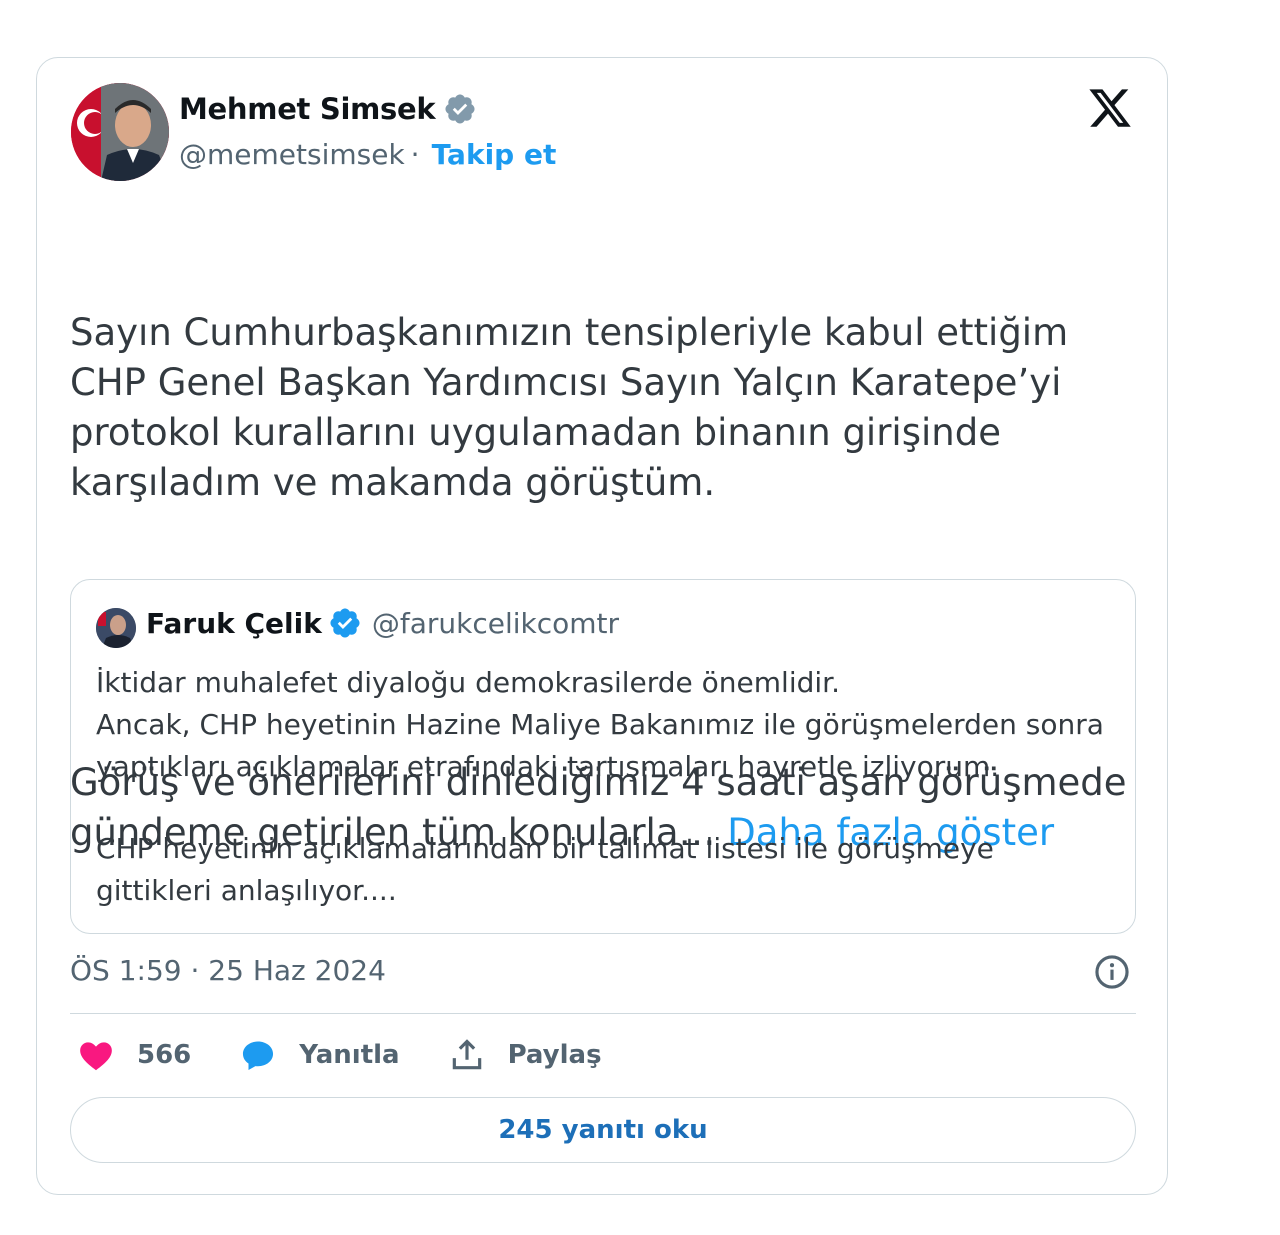  I want to click on info-icon, so click(1112, 972).